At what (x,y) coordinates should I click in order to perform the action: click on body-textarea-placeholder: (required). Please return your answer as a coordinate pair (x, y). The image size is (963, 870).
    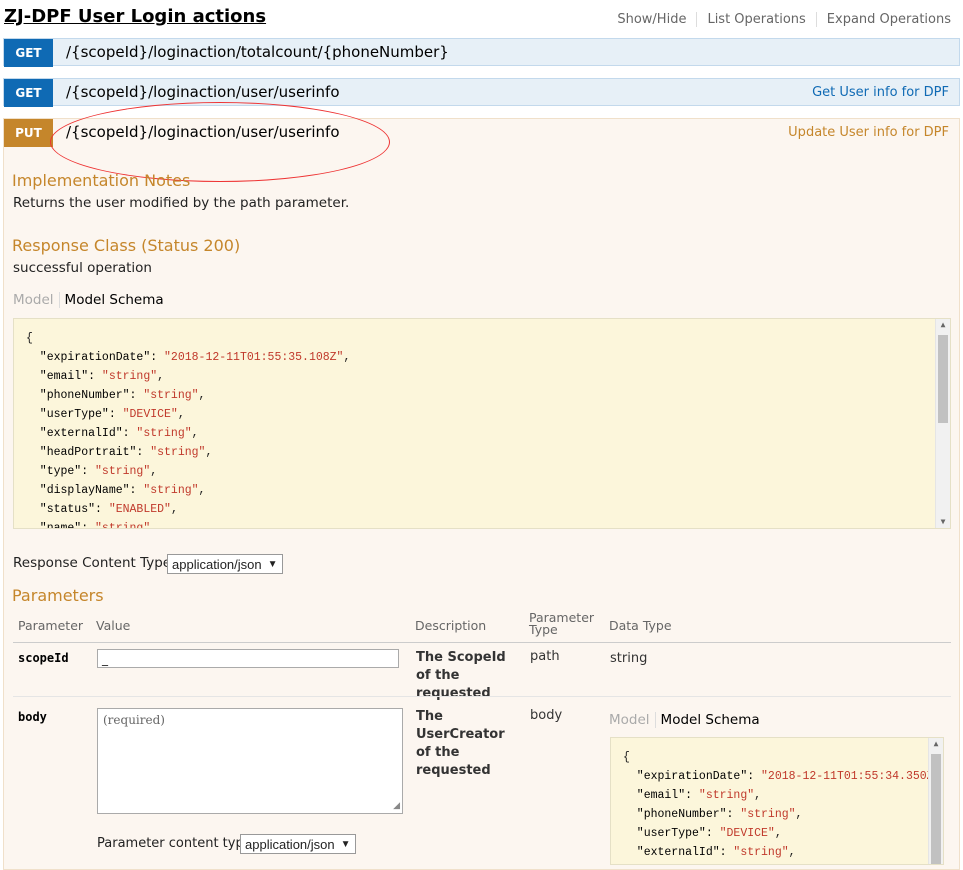
    Looking at the image, I should click on (134, 720).